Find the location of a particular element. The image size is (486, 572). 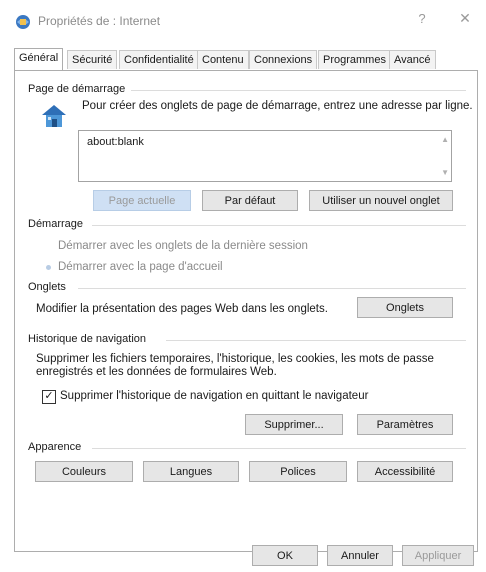

tab-security: Sécurité is located at coordinates (92, 59).